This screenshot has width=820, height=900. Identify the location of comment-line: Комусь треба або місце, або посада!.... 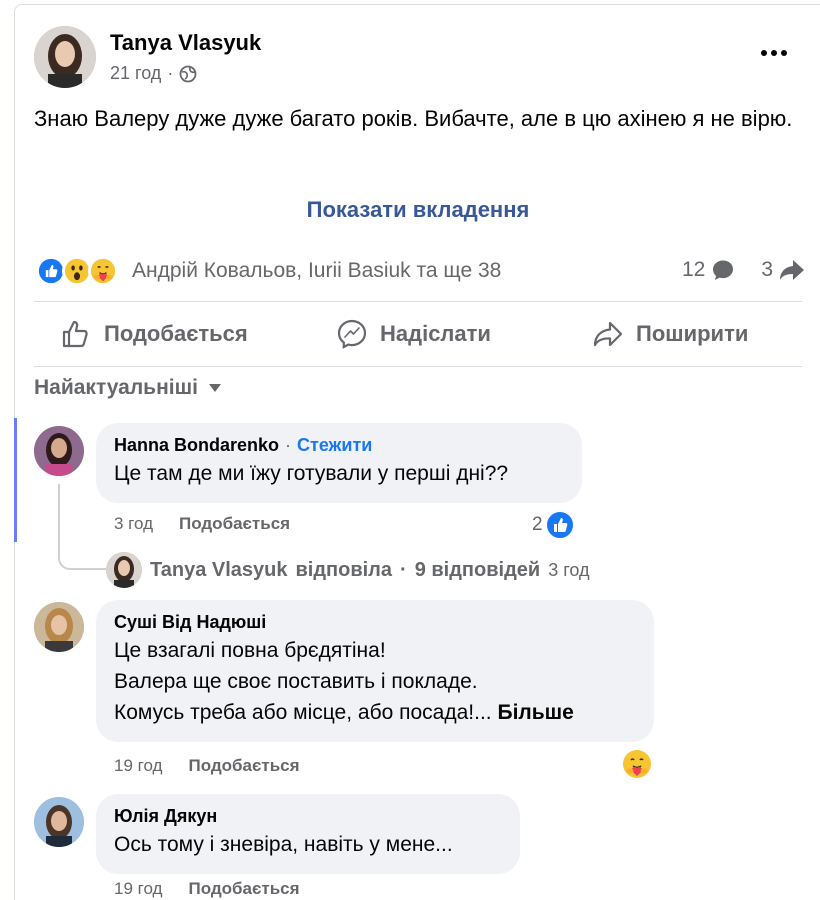
(303, 712).